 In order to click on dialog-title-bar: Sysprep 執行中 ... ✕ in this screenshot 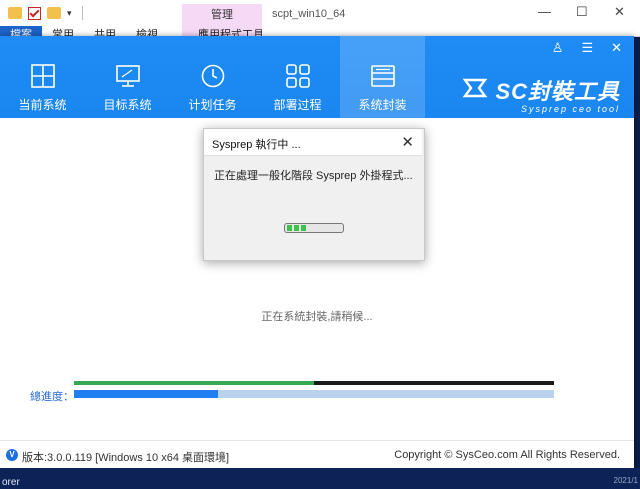, I will do `click(313, 142)`.